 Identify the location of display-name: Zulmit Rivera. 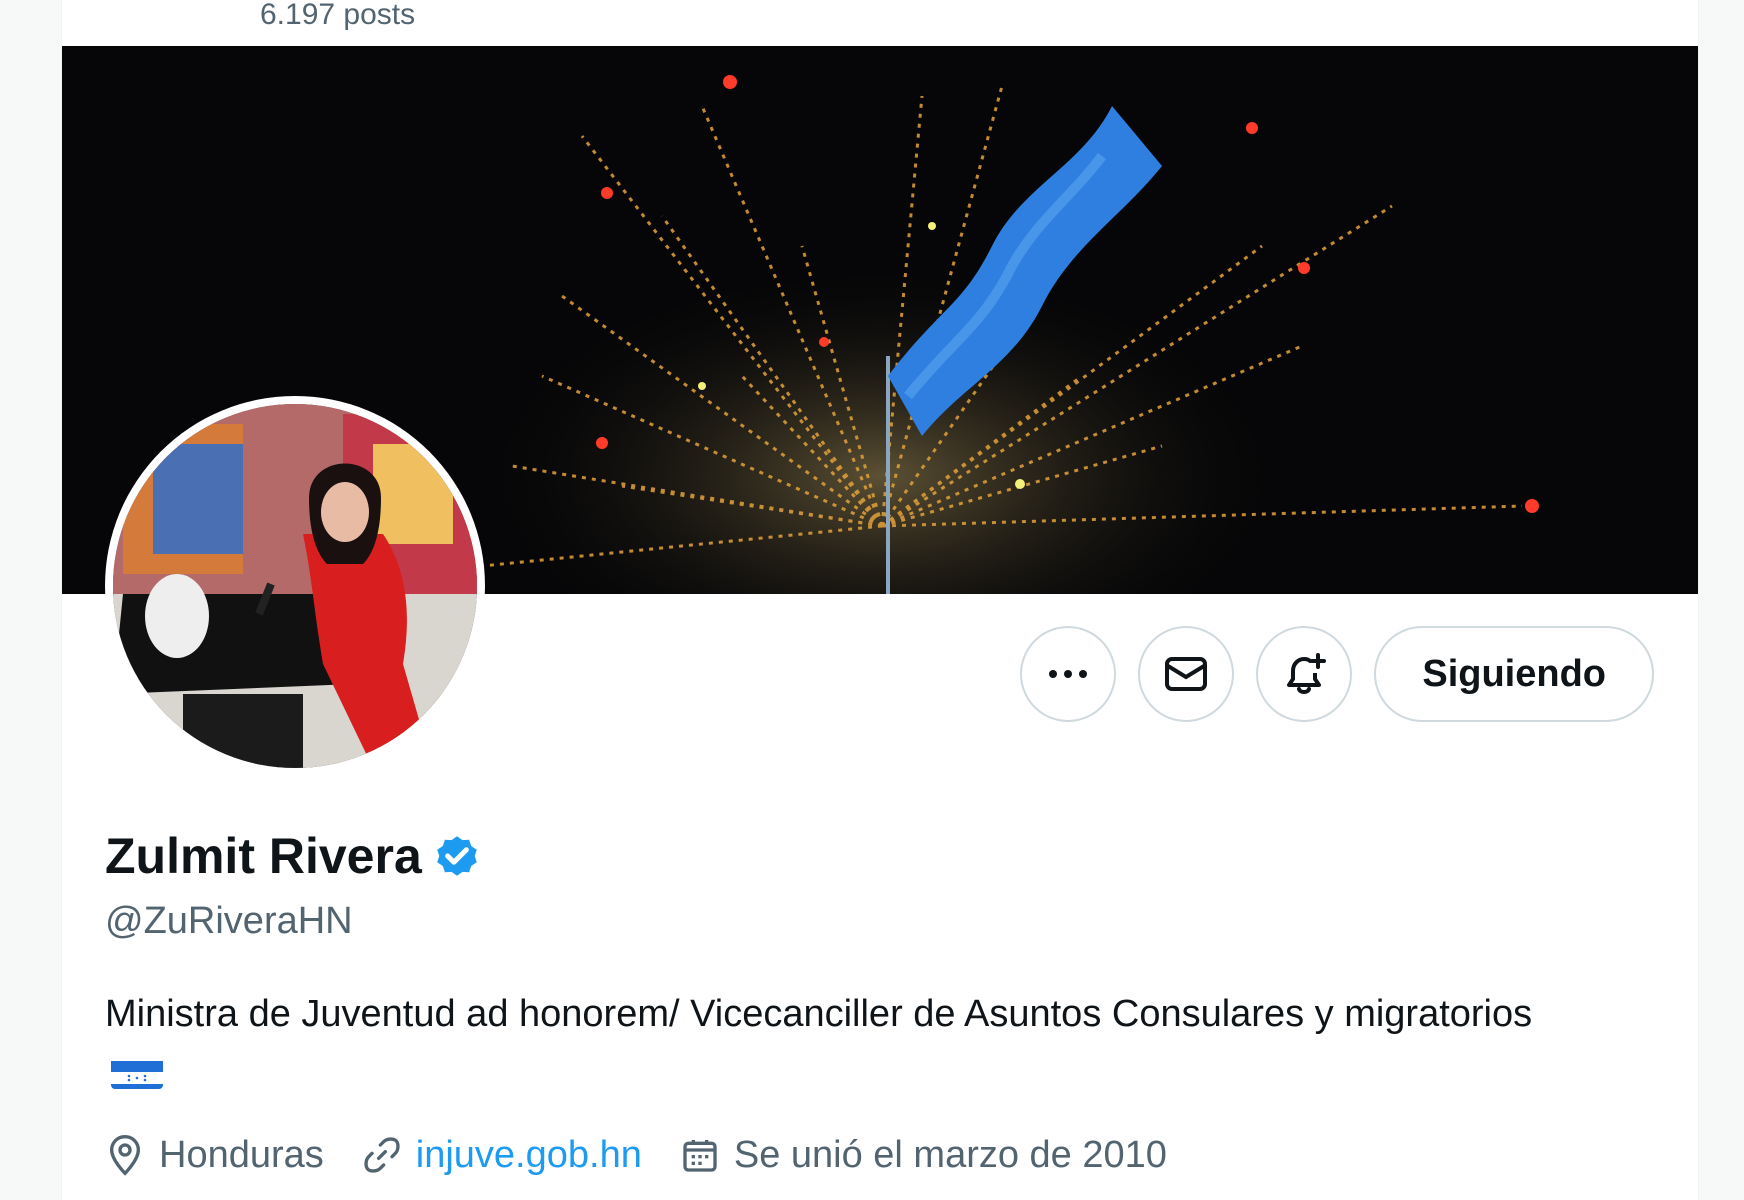
(263, 856).